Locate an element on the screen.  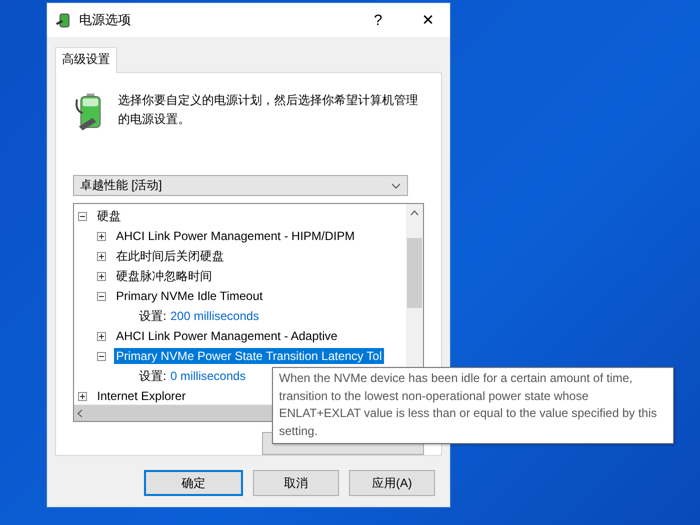
tooltip: When the NVMe device has been idle for a certain amount of time, transition to the lowest non-operational power state whose ENLAT+EXLAT value is less than or equal to the value specified by this setting. is located at coordinates (473, 405).